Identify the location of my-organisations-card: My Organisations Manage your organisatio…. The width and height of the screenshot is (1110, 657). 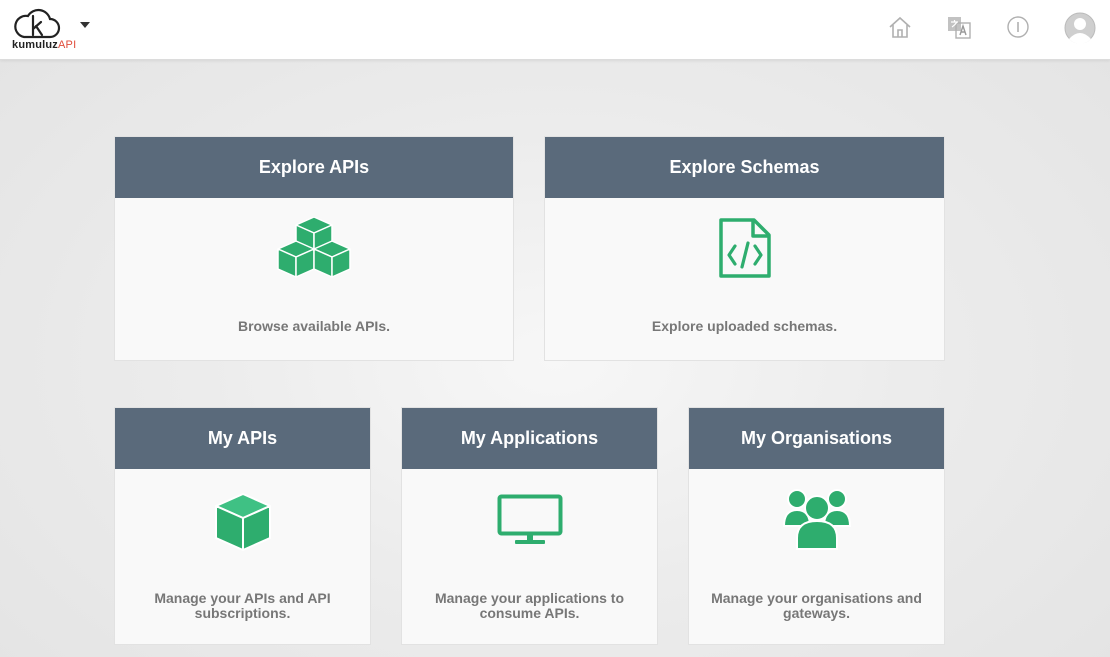
(816, 526).